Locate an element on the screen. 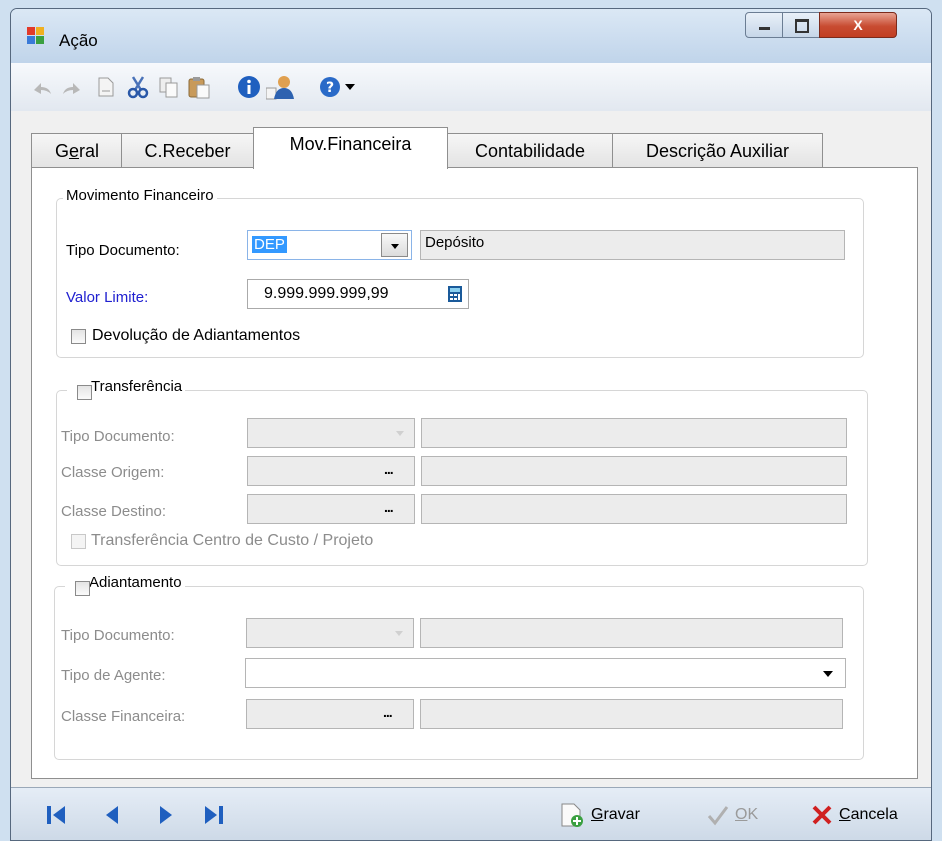 The height and width of the screenshot is (841, 942). tab-contabilidade: Contabilidade is located at coordinates (530, 150).